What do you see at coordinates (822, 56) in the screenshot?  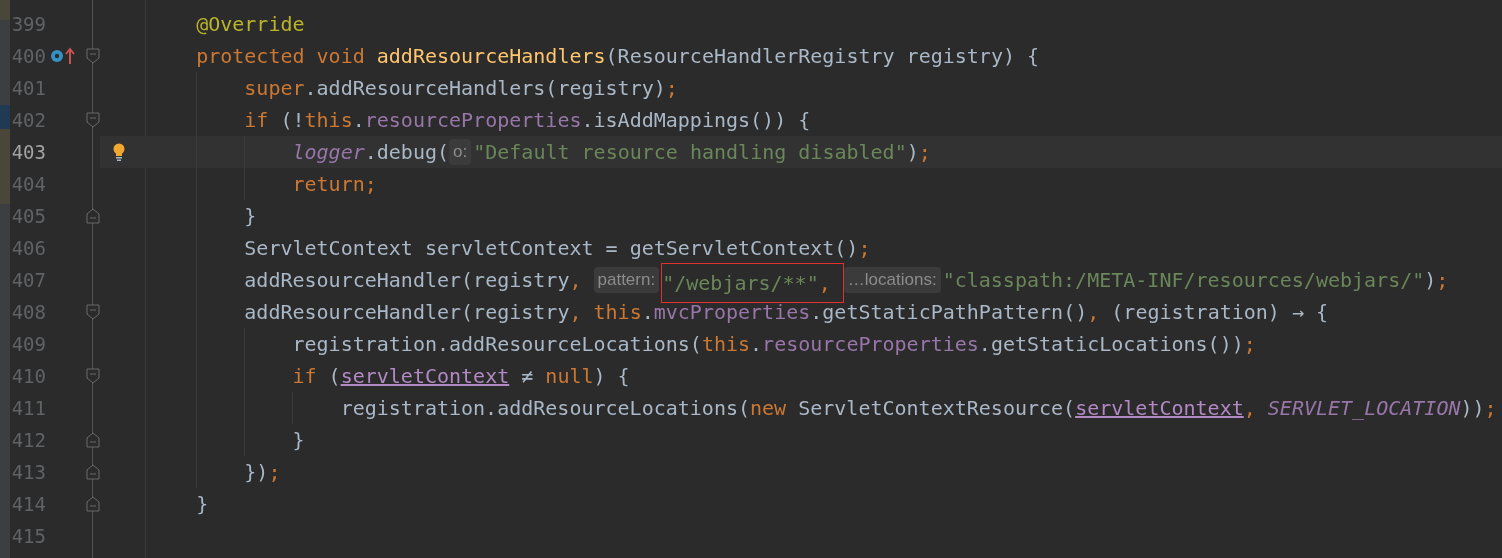 I see `code-text: (ResourceHandlerRegistry registry) {` at bounding box center [822, 56].